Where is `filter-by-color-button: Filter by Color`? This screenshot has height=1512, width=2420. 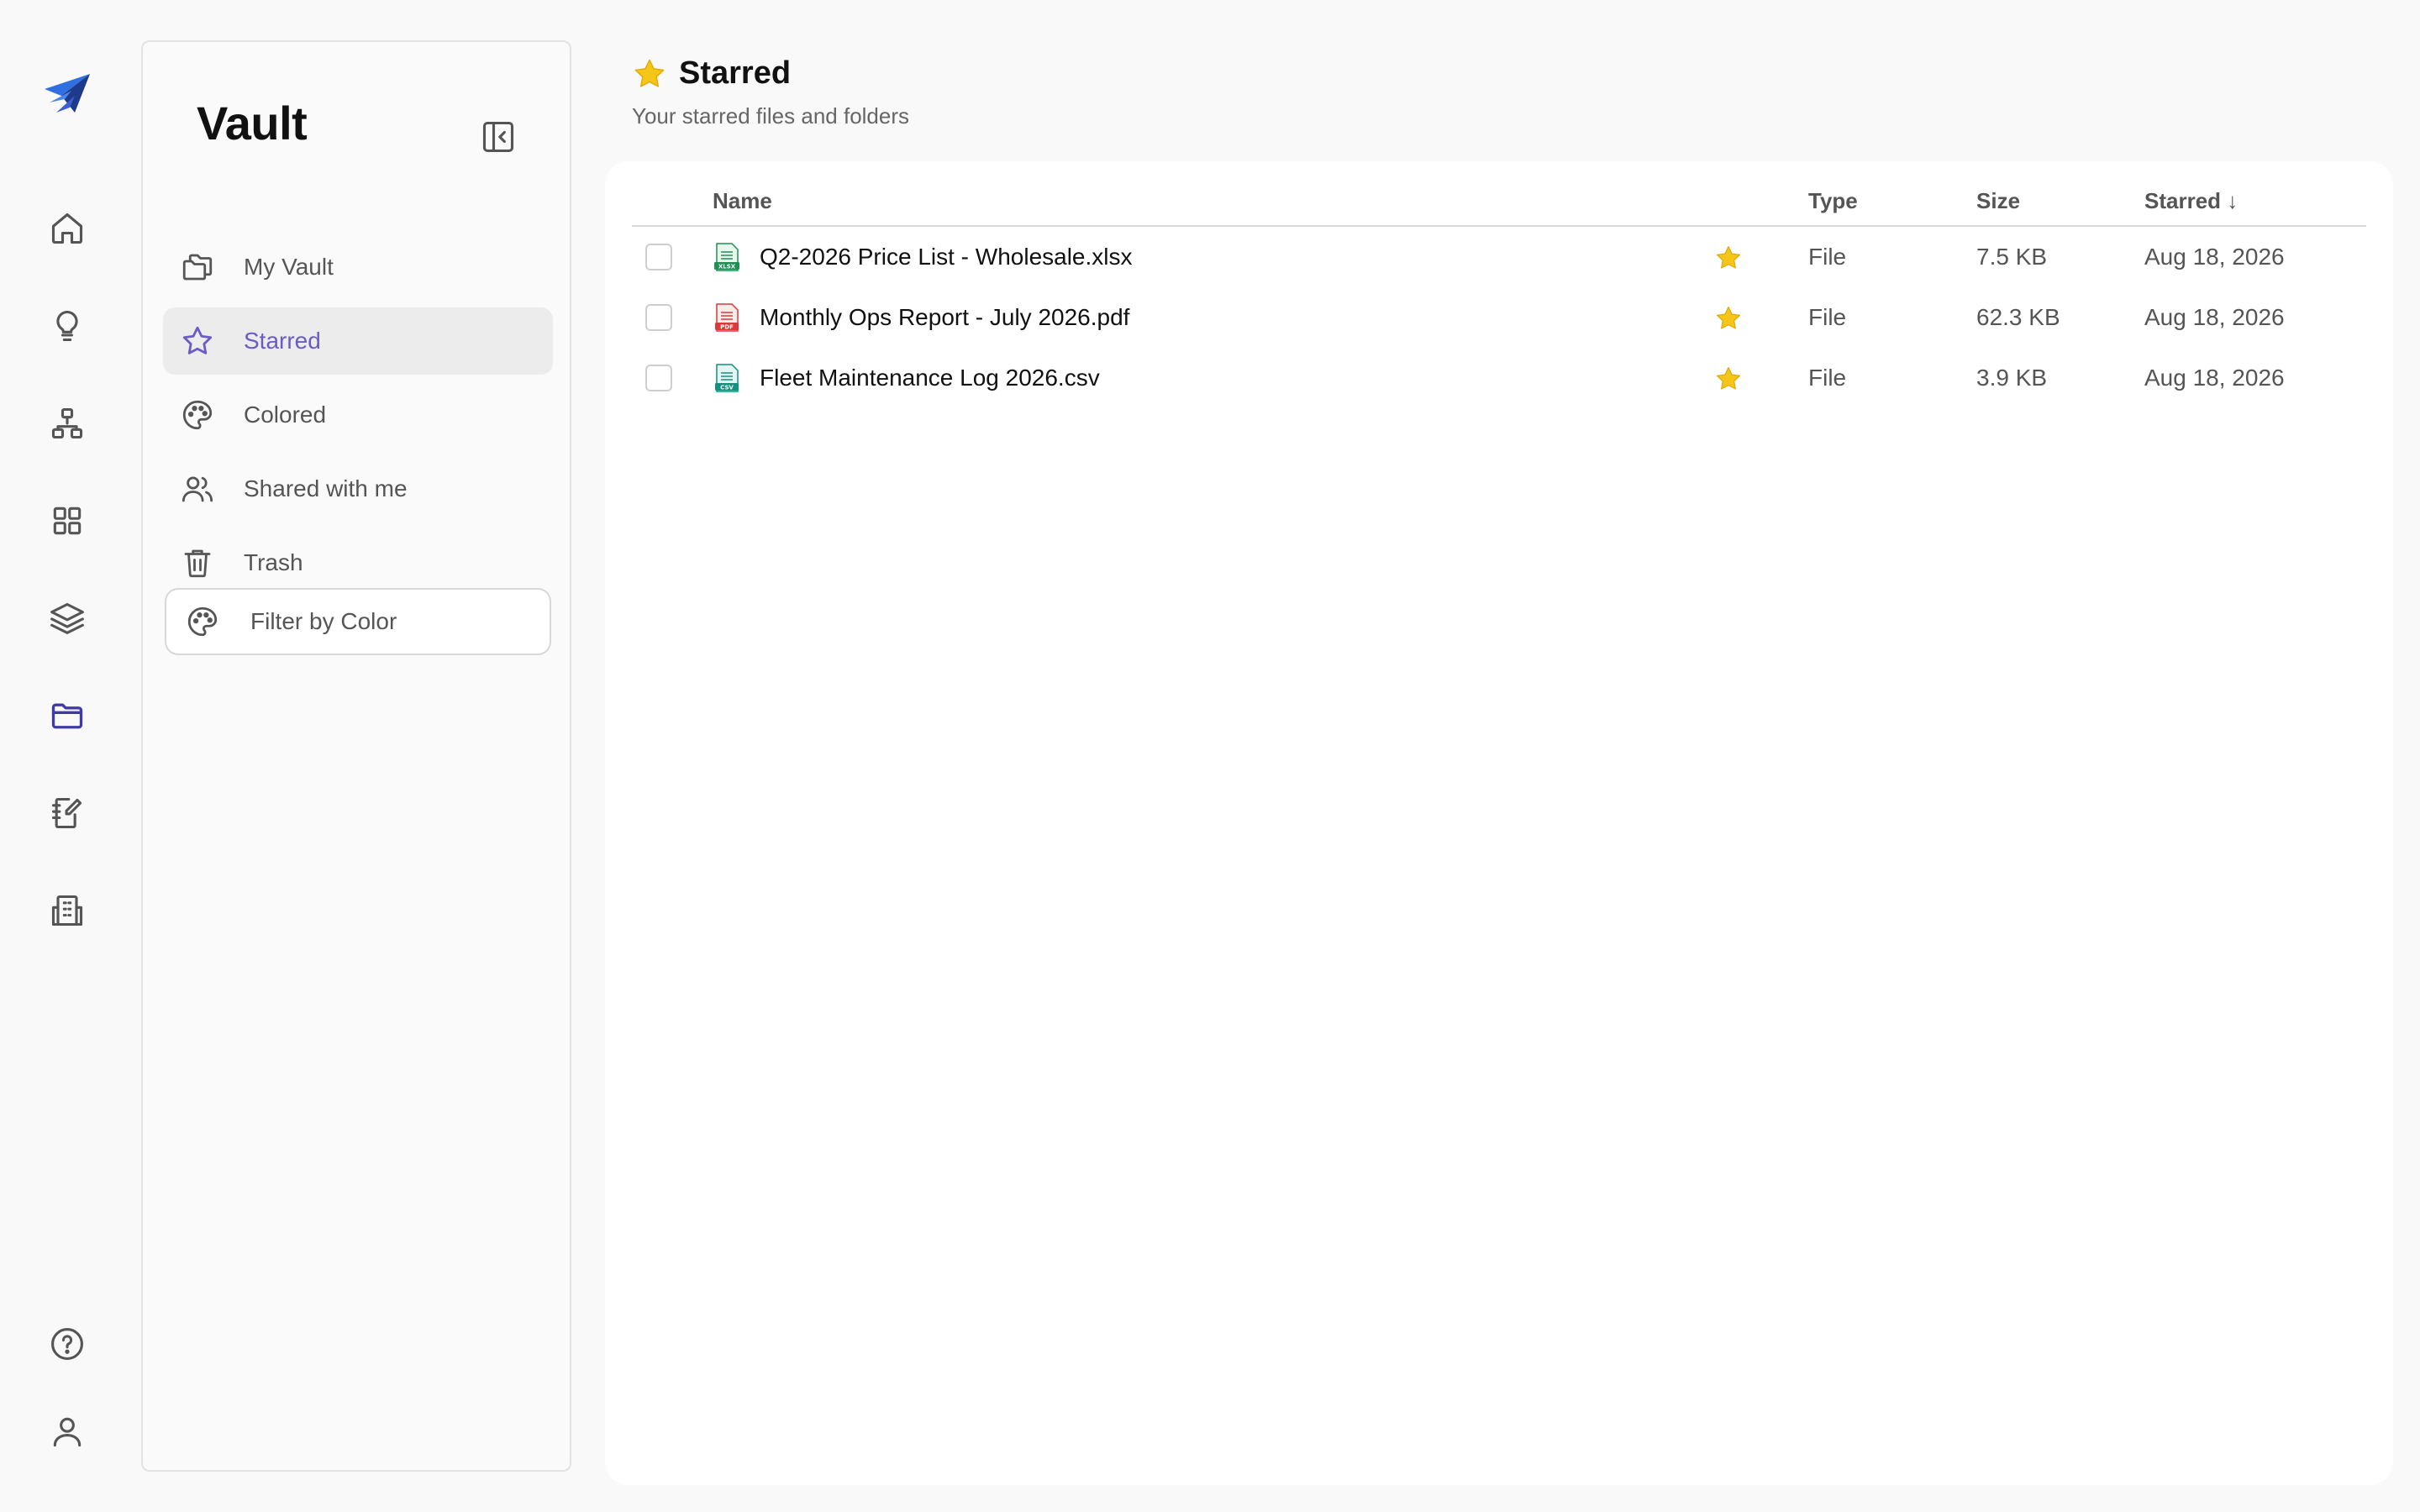
filter-by-color-button: Filter by Color is located at coordinates (358, 621).